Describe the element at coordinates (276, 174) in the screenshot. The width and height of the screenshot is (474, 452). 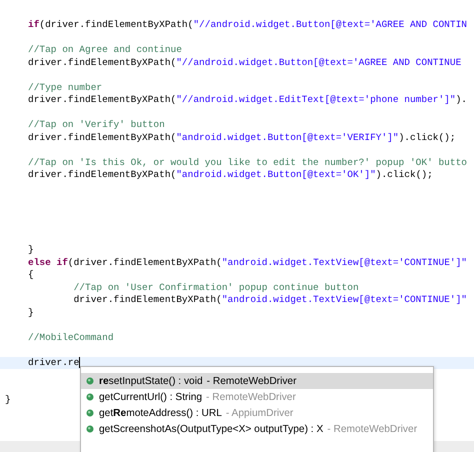
I see `code-text: "android.widget.Button[@text='OK']"` at that location.